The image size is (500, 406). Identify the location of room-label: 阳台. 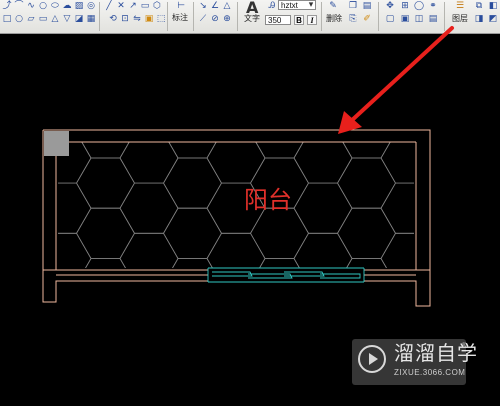
(268, 200).